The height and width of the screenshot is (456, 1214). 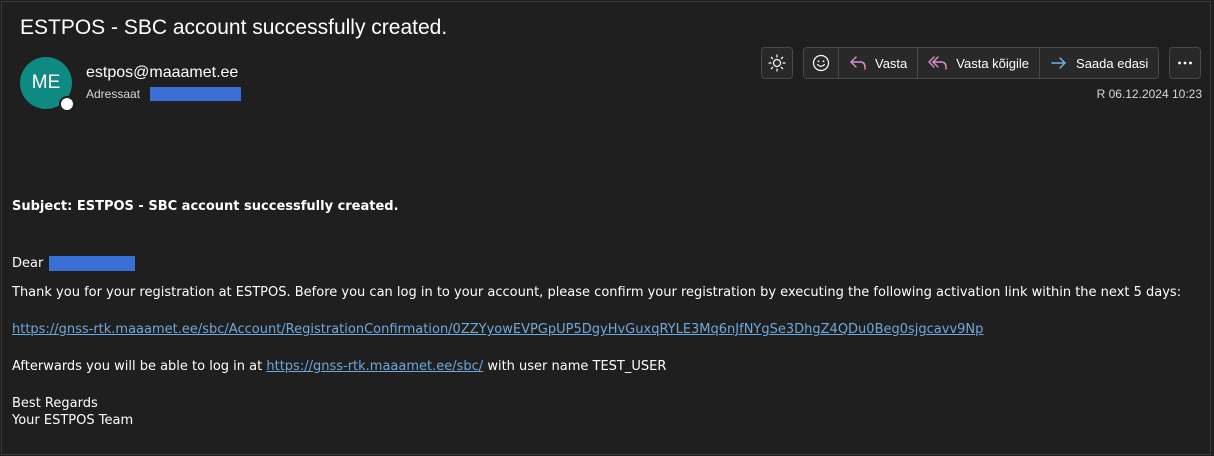 I want to click on reaction-button, so click(x=821, y=63).